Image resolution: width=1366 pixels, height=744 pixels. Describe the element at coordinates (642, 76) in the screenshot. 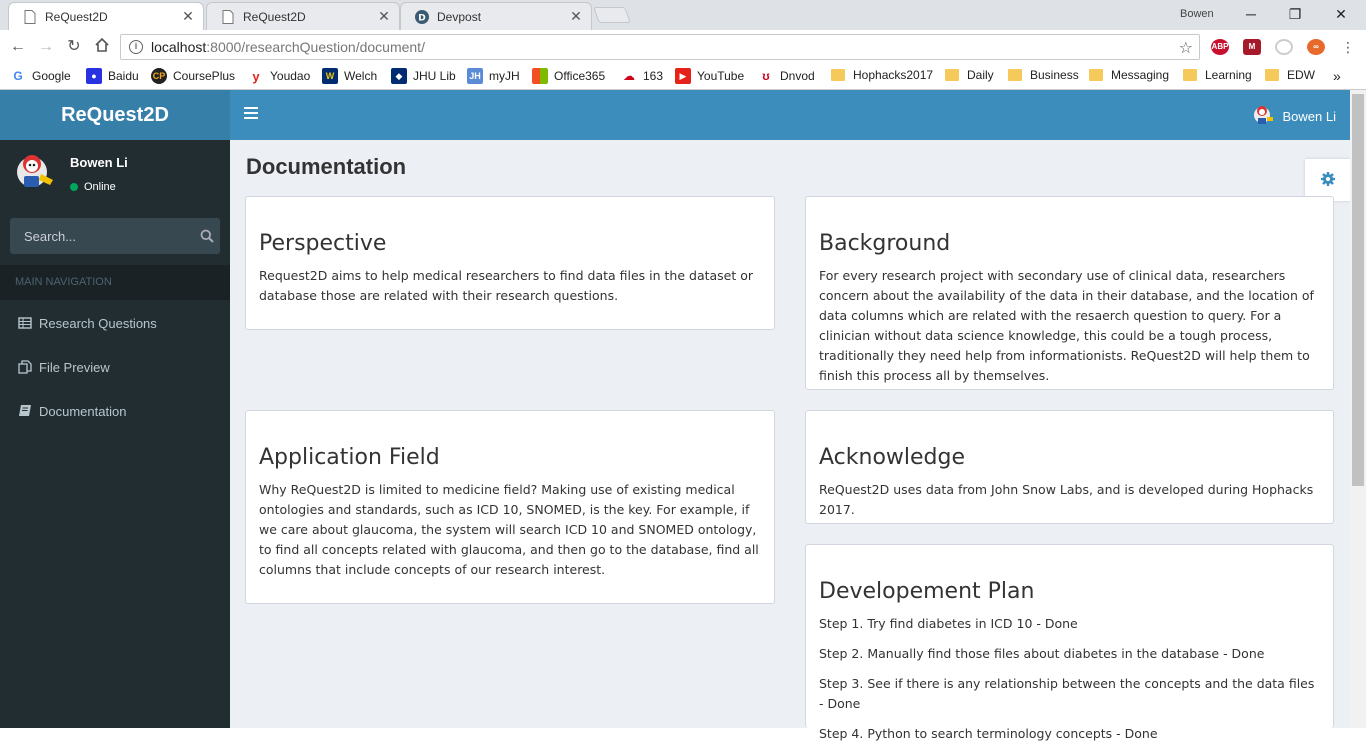

I see `bookmark-163: ☁ 163` at that location.